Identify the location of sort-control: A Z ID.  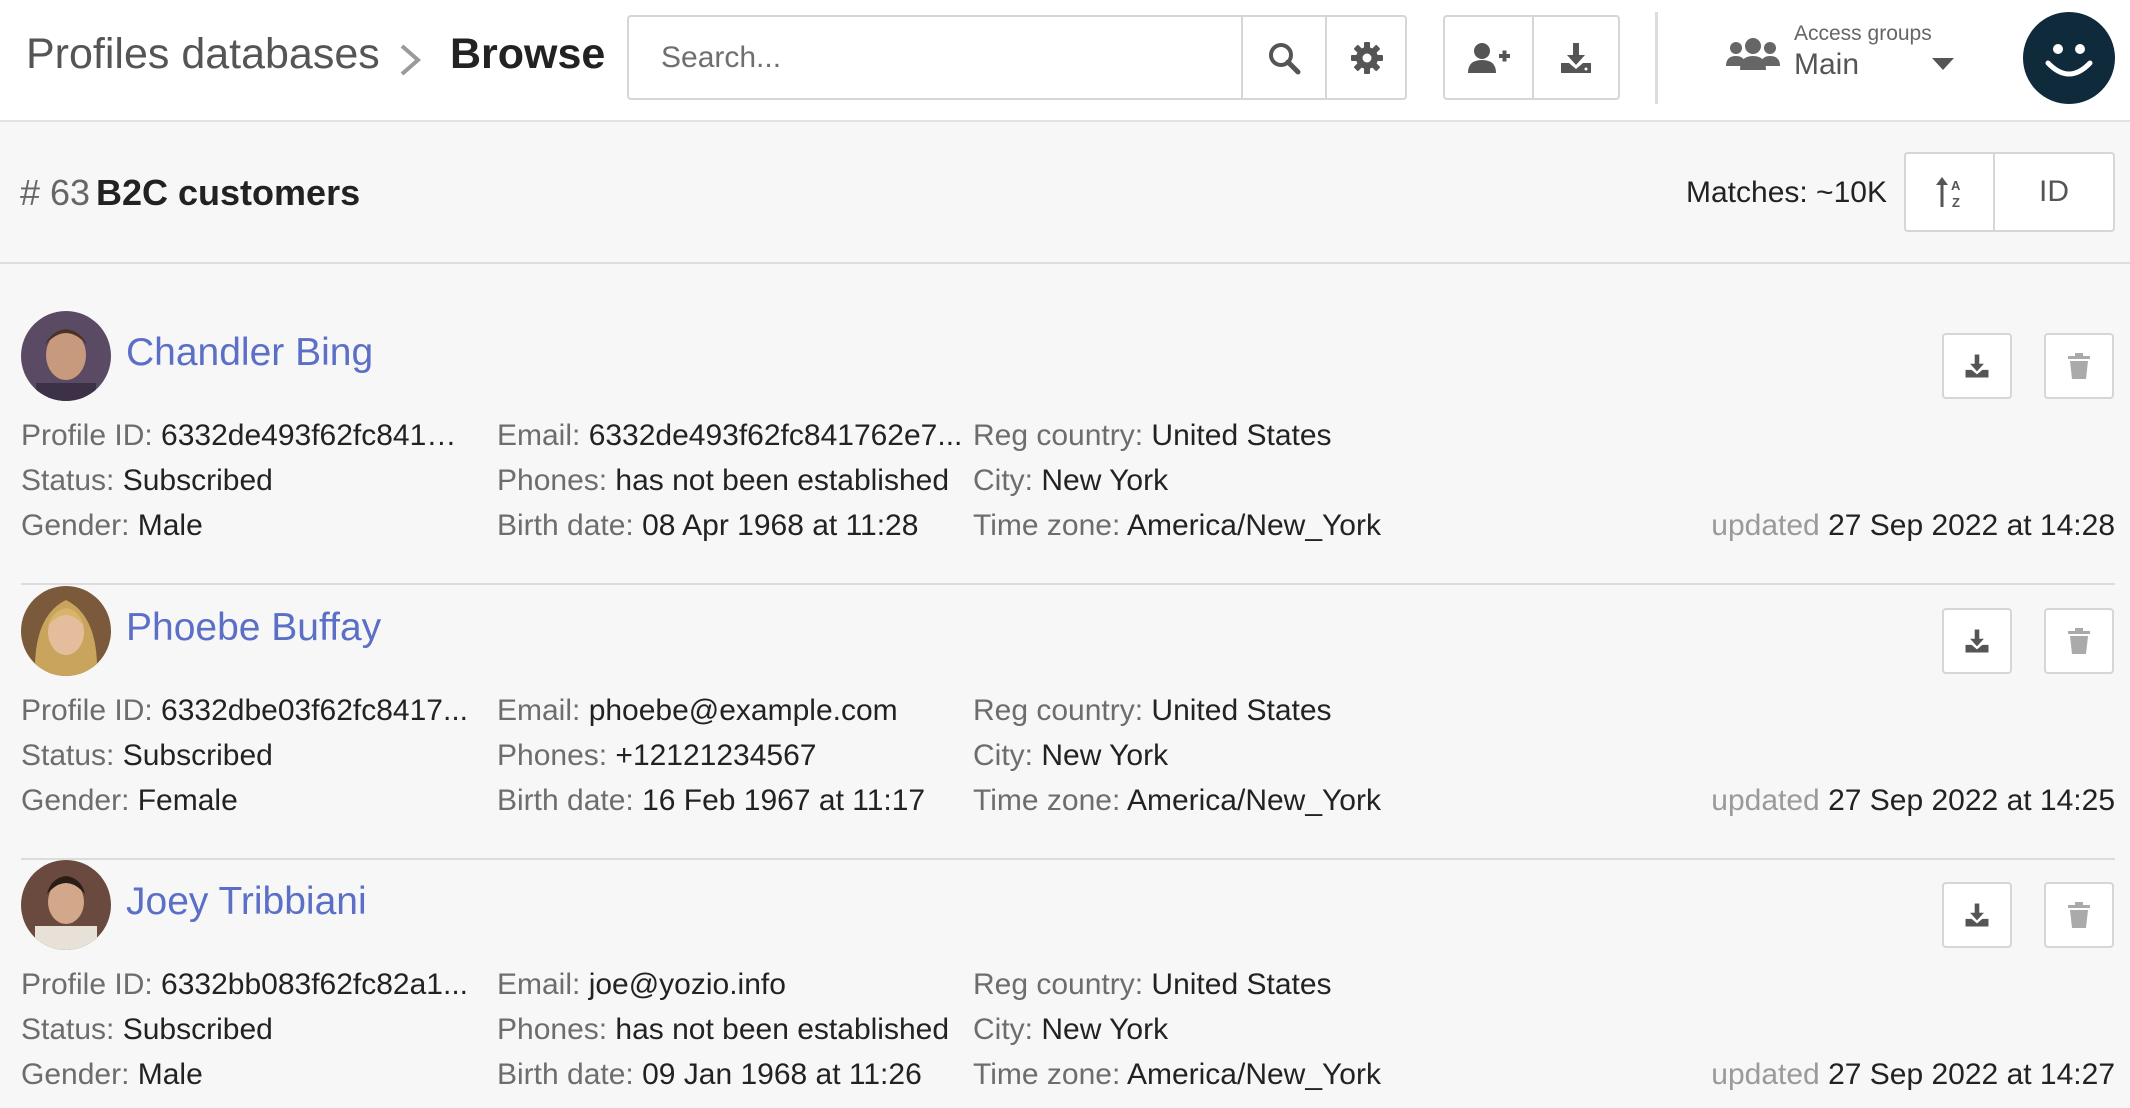
(2009, 192).